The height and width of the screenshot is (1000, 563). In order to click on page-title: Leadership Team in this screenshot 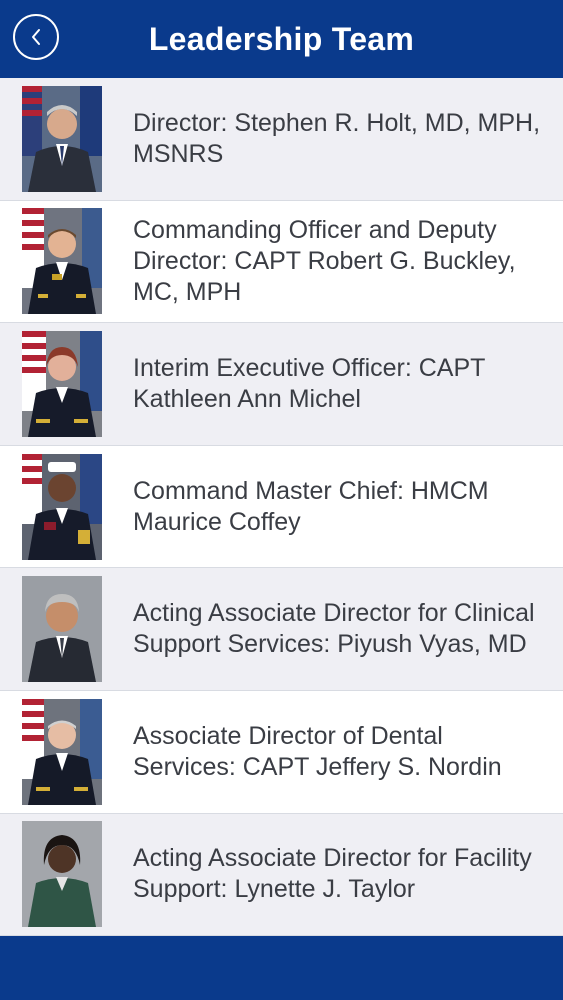, I will do `click(281, 38)`.